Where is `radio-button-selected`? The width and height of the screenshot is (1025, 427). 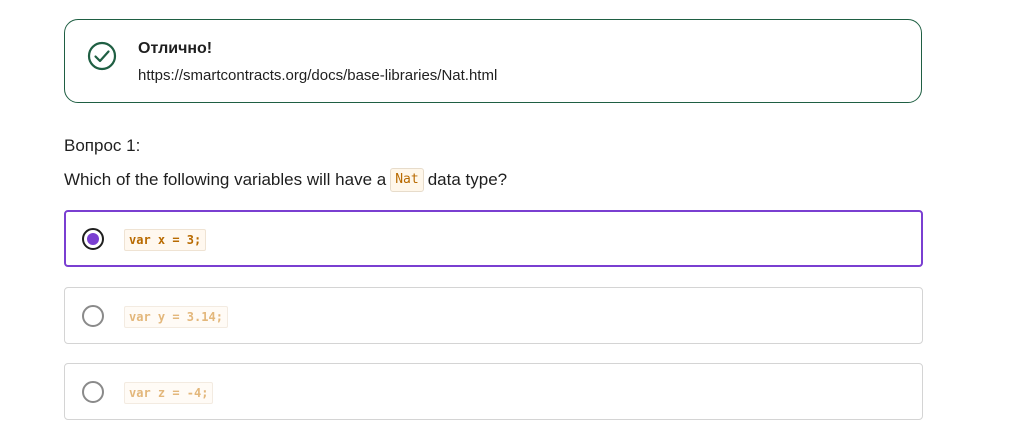 radio-button-selected is located at coordinates (93, 239).